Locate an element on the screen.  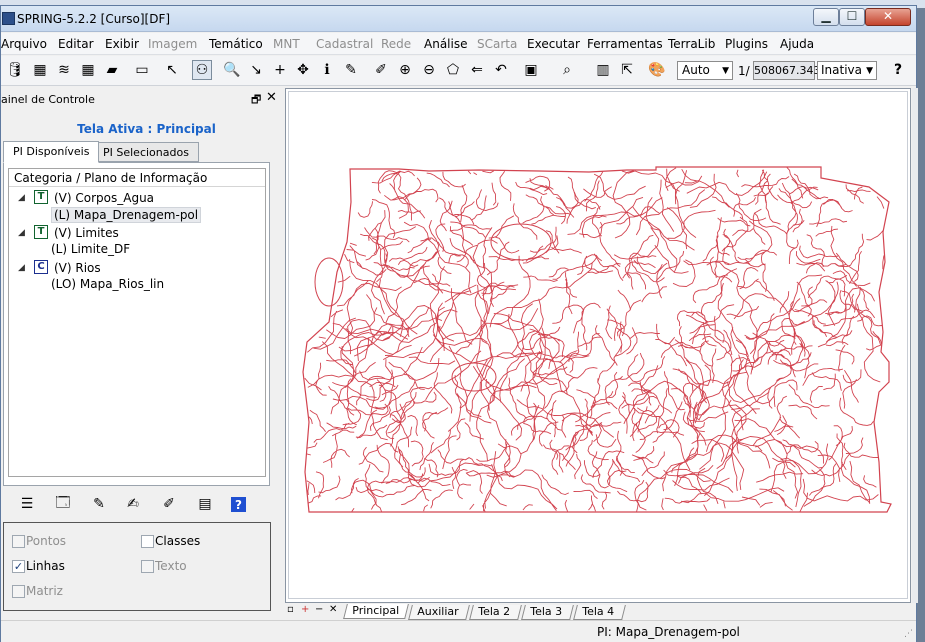
state-select: Inativa ▼ is located at coordinates (847, 70).